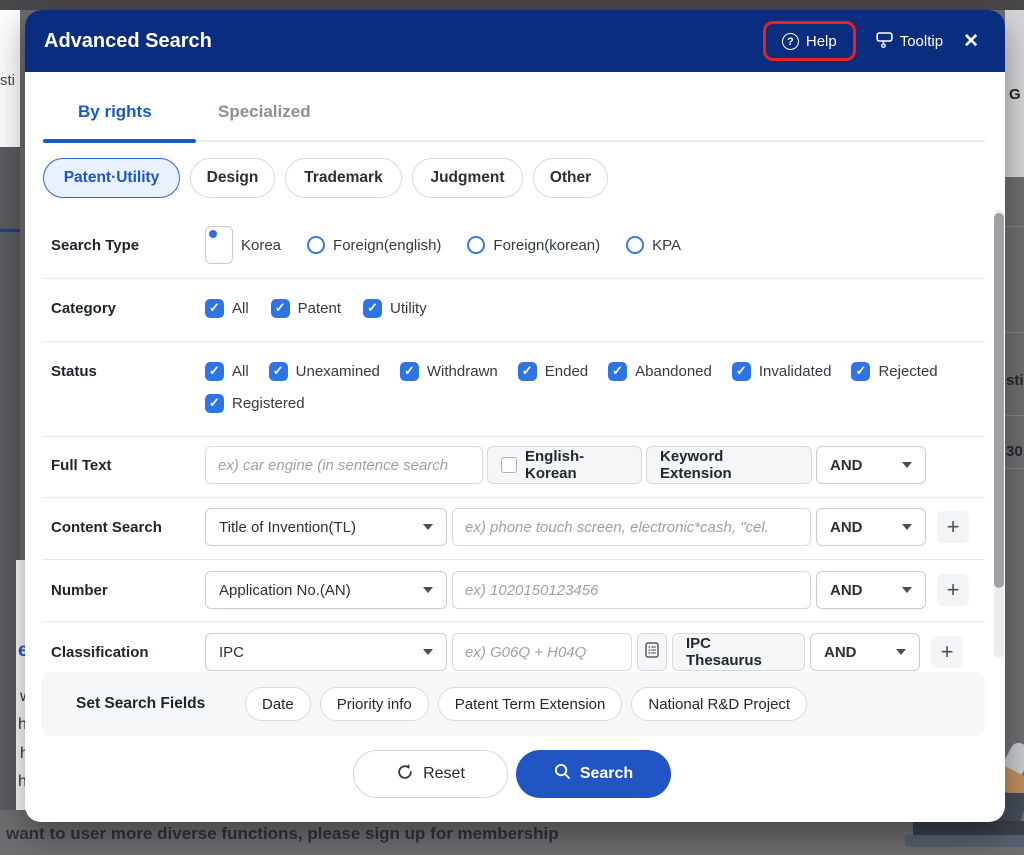  I want to click on pill-trademark: Trademark, so click(343, 178).